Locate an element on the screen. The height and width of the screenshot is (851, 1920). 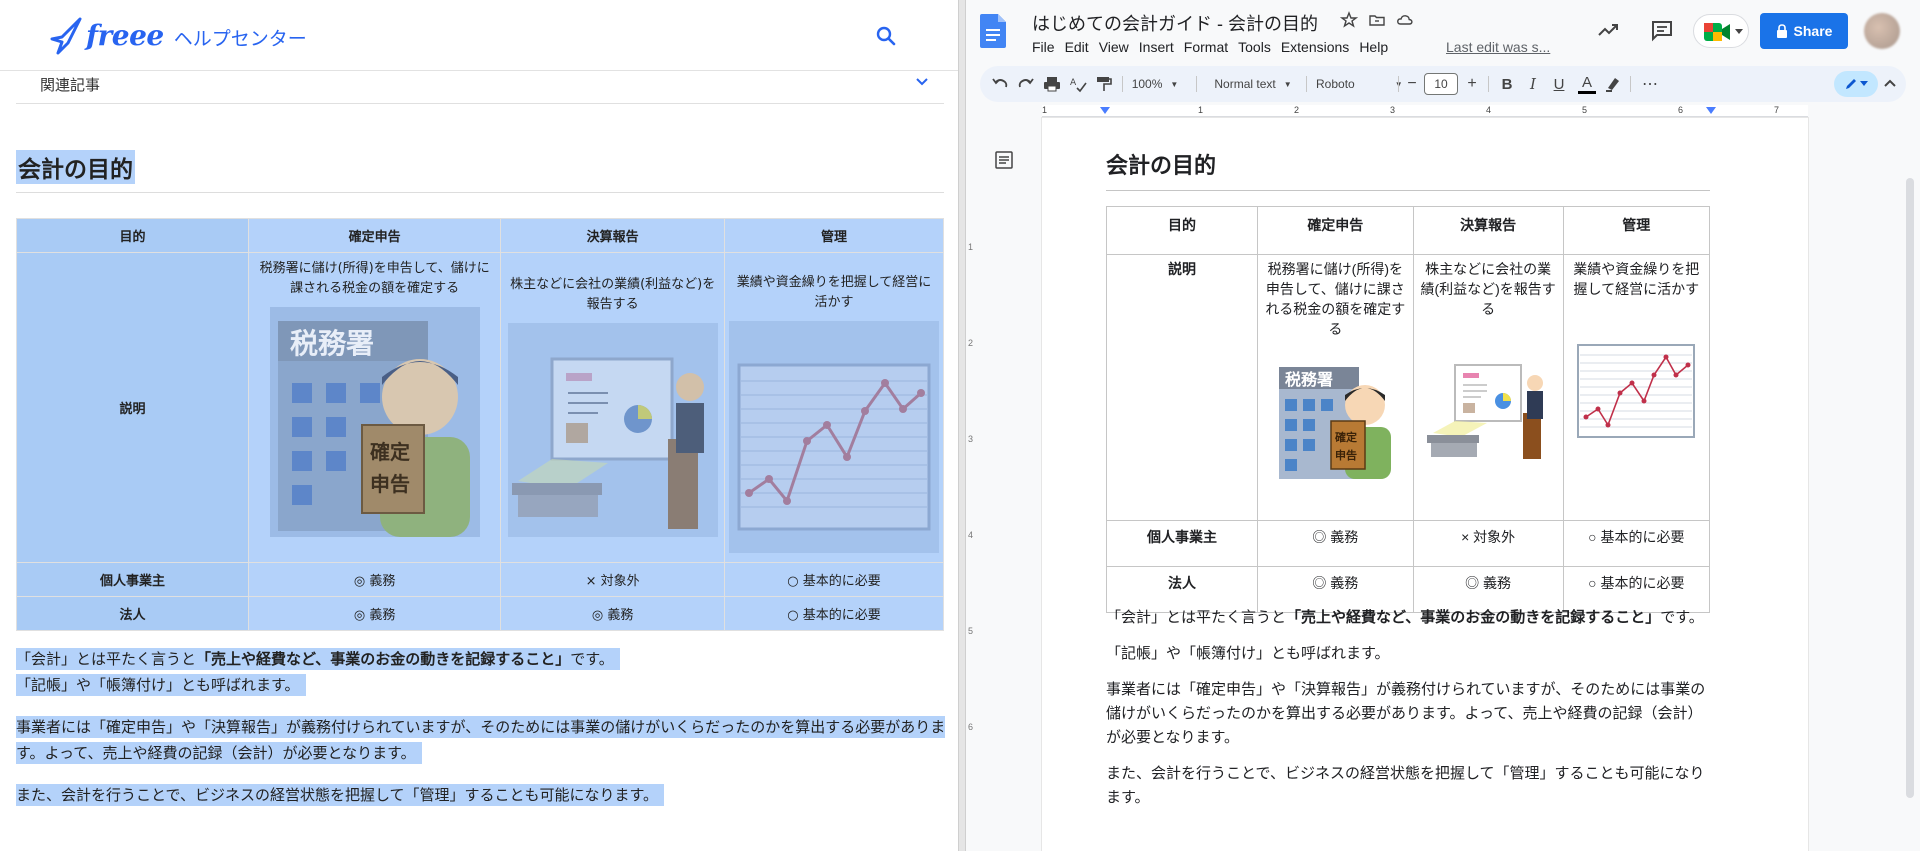
editing-mode-button is located at coordinates (1856, 84).